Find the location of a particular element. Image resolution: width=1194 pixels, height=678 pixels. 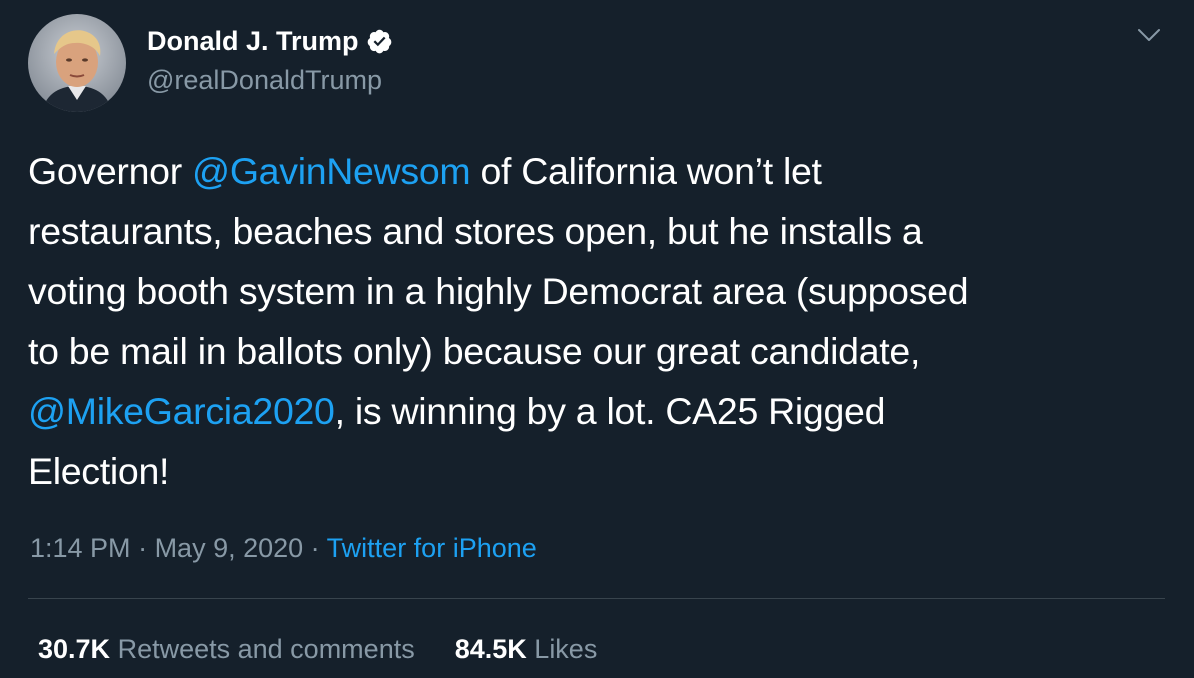

tweet-time: 1:14 PM is located at coordinates (80, 548).